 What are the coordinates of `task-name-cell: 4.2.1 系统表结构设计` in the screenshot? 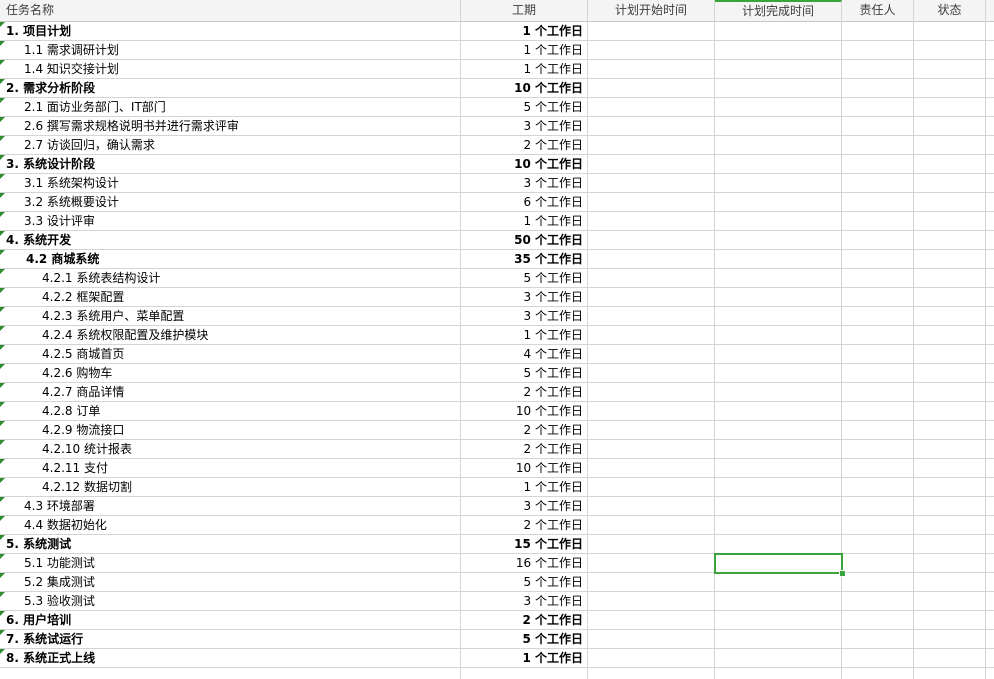 It's located at (230, 278).